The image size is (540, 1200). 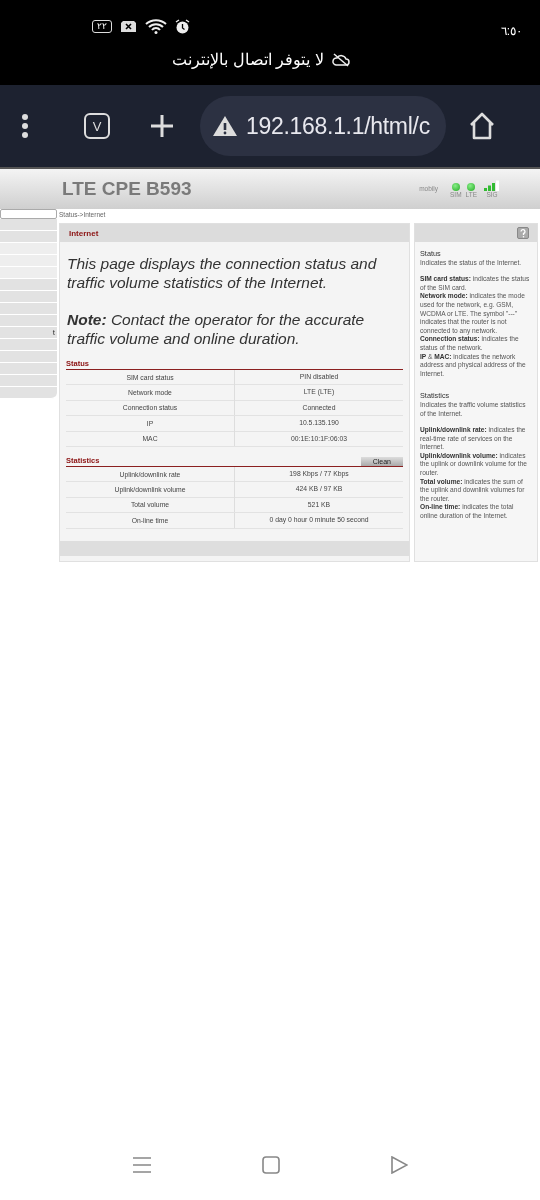 What do you see at coordinates (482, 126) in the screenshot?
I see `home-icon` at bounding box center [482, 126].